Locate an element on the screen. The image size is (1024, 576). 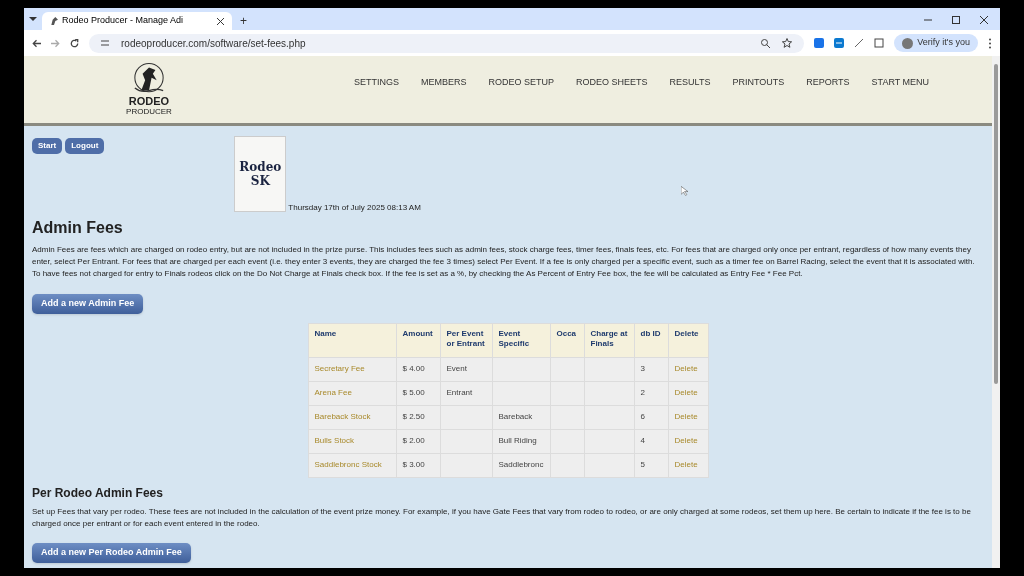
nav-link: RODEO SETUP is located at coordinates (521, 83).